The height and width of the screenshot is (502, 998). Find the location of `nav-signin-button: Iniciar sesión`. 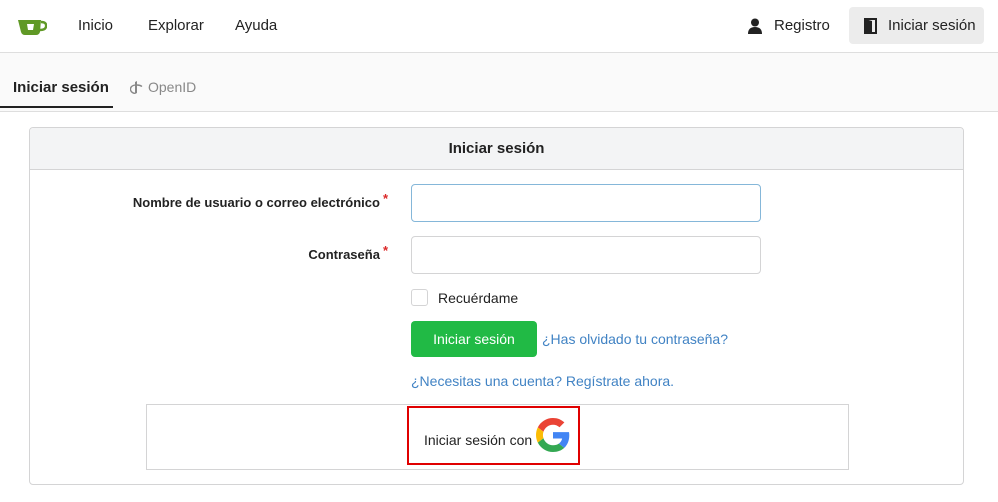

nav-signin-button: Iniciar sesión is located at coordinates (916, 25).